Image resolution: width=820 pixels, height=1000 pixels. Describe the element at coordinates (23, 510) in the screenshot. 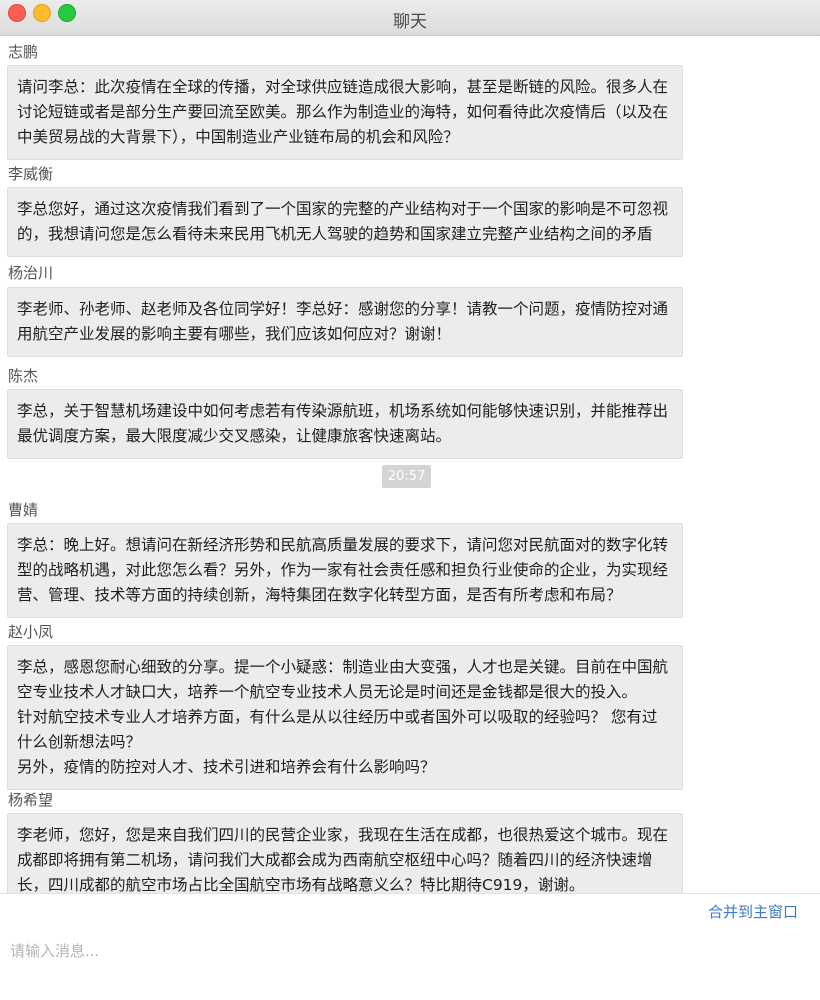

I see `message-sender: 曹婧` at that location.